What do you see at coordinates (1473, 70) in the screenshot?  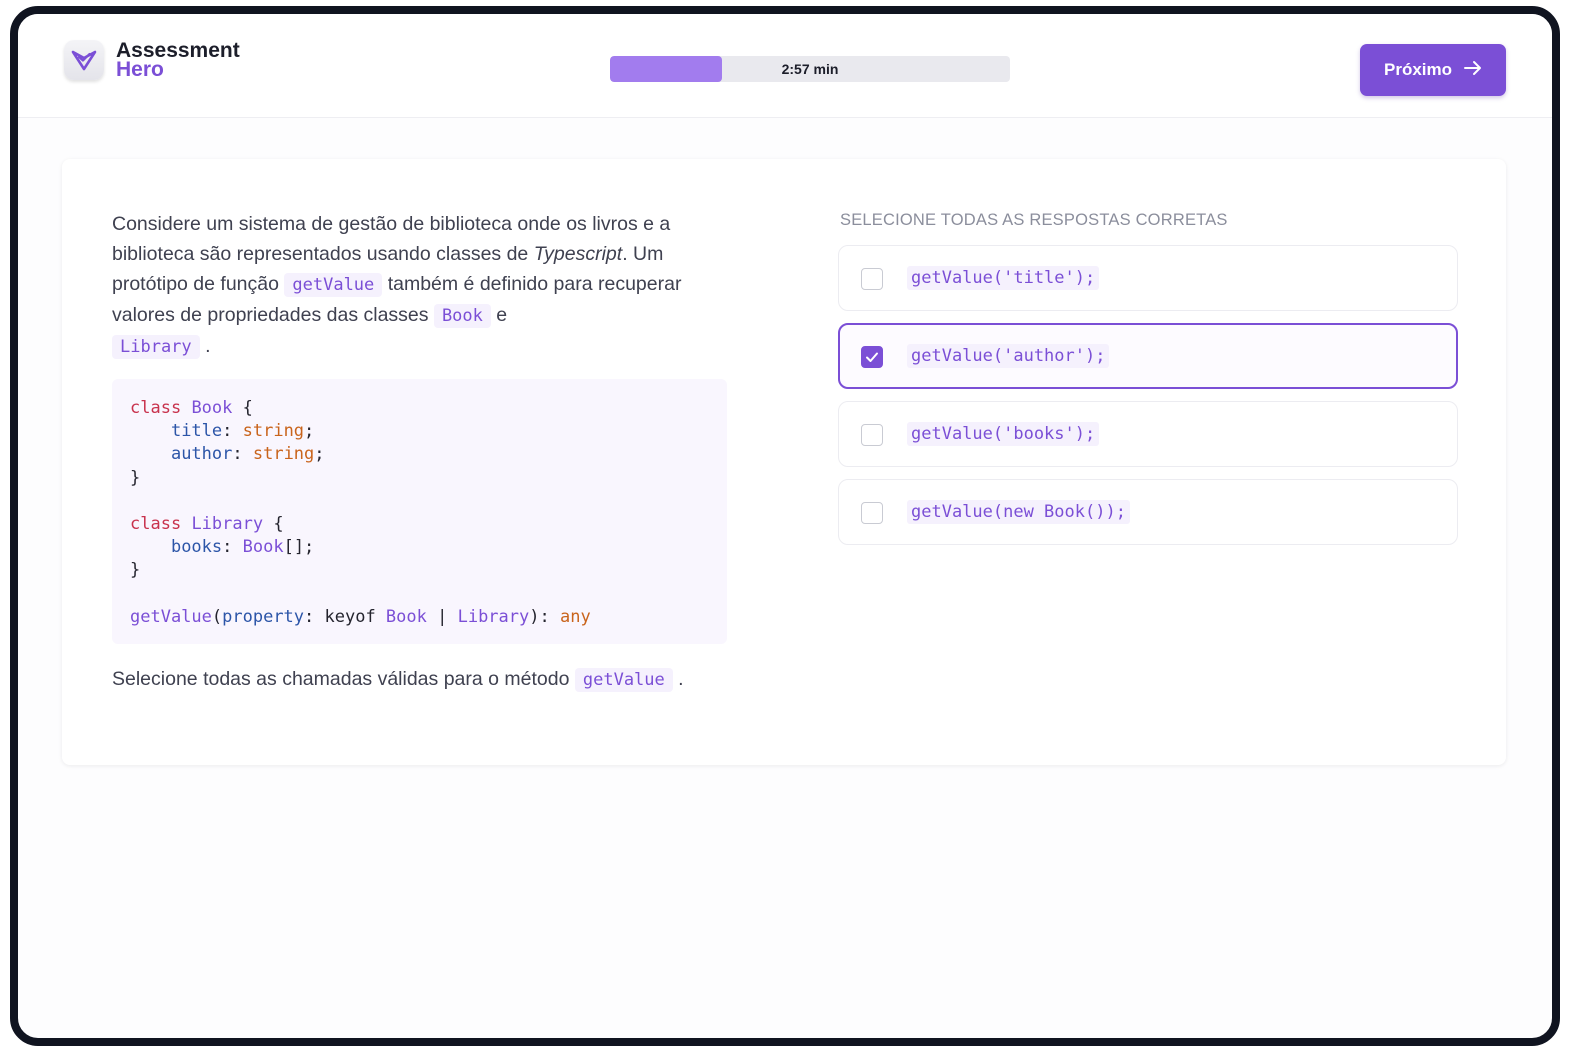 I see `arrow-right-icon` at bounding box center [1473, 70].